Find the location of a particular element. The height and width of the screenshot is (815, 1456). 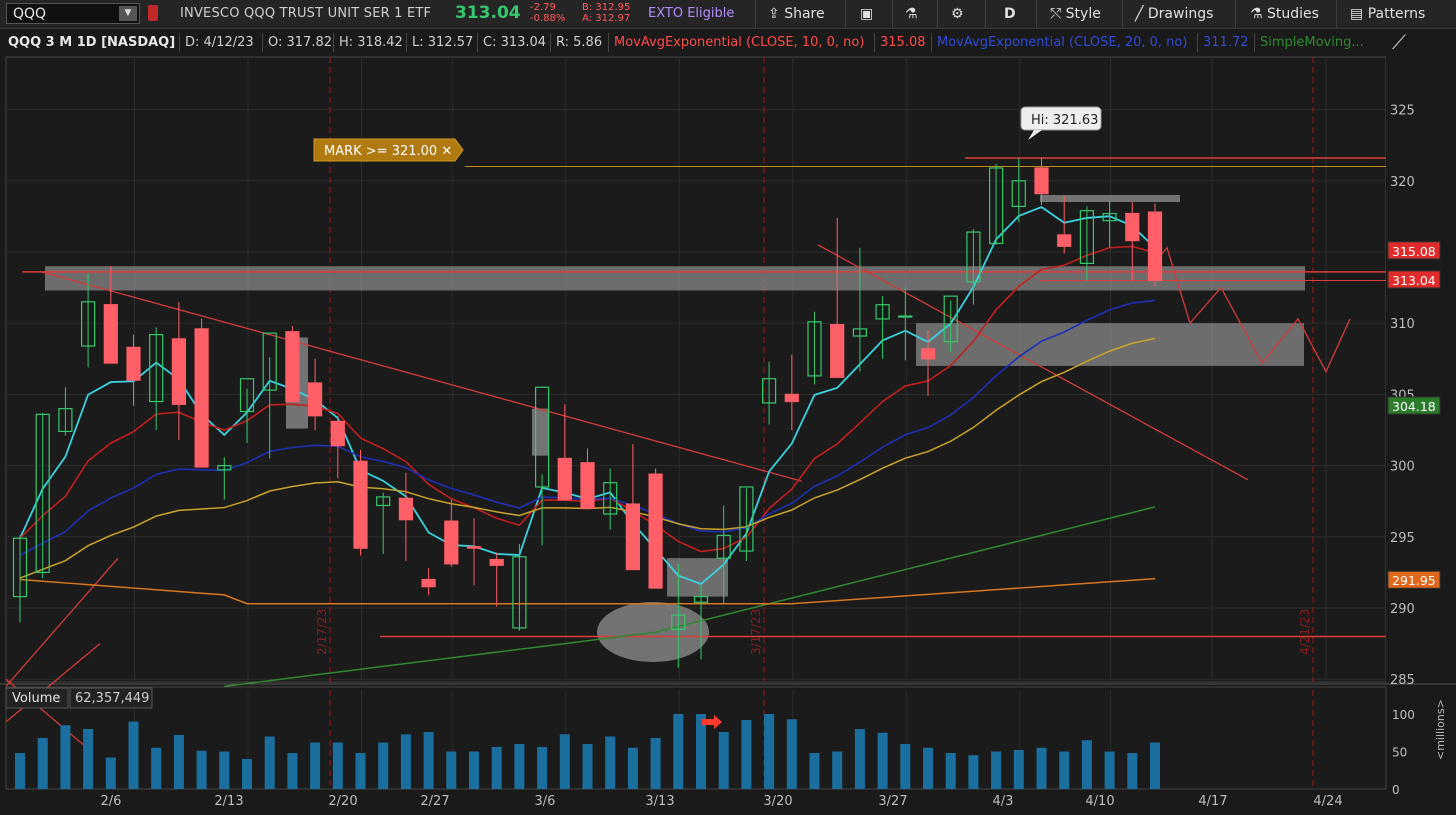

volume-legend-label: Volume is located at coordinates (36, 698).